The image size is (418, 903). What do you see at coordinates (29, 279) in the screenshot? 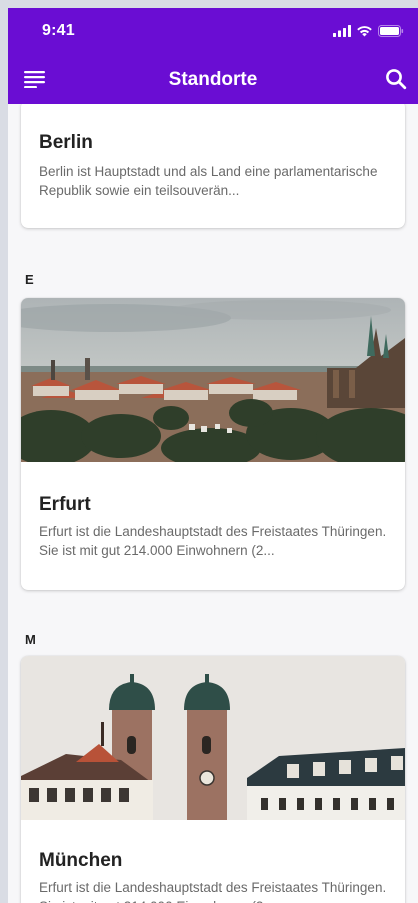
I see `section-header-e: E` at bounding box center [29, 279].